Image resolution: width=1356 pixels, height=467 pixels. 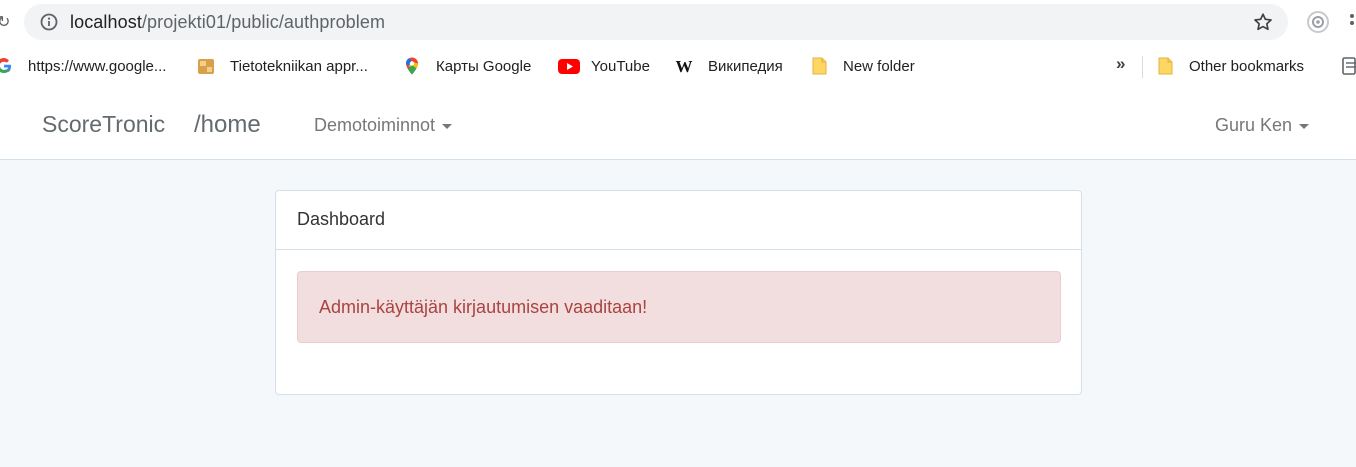 I want to click on bookmark-label: Википедия, so click(x=745, y=66).